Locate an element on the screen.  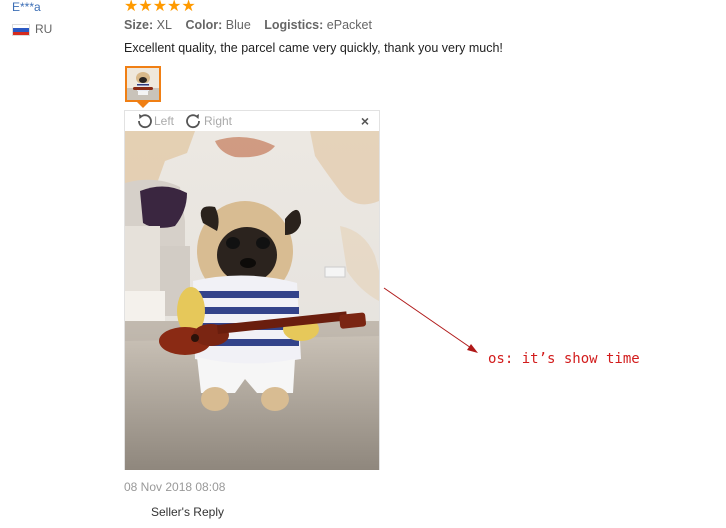
review-attributes: Size: XL Color: Blue Logistics: ePacket is located at coordinates (248, 25).